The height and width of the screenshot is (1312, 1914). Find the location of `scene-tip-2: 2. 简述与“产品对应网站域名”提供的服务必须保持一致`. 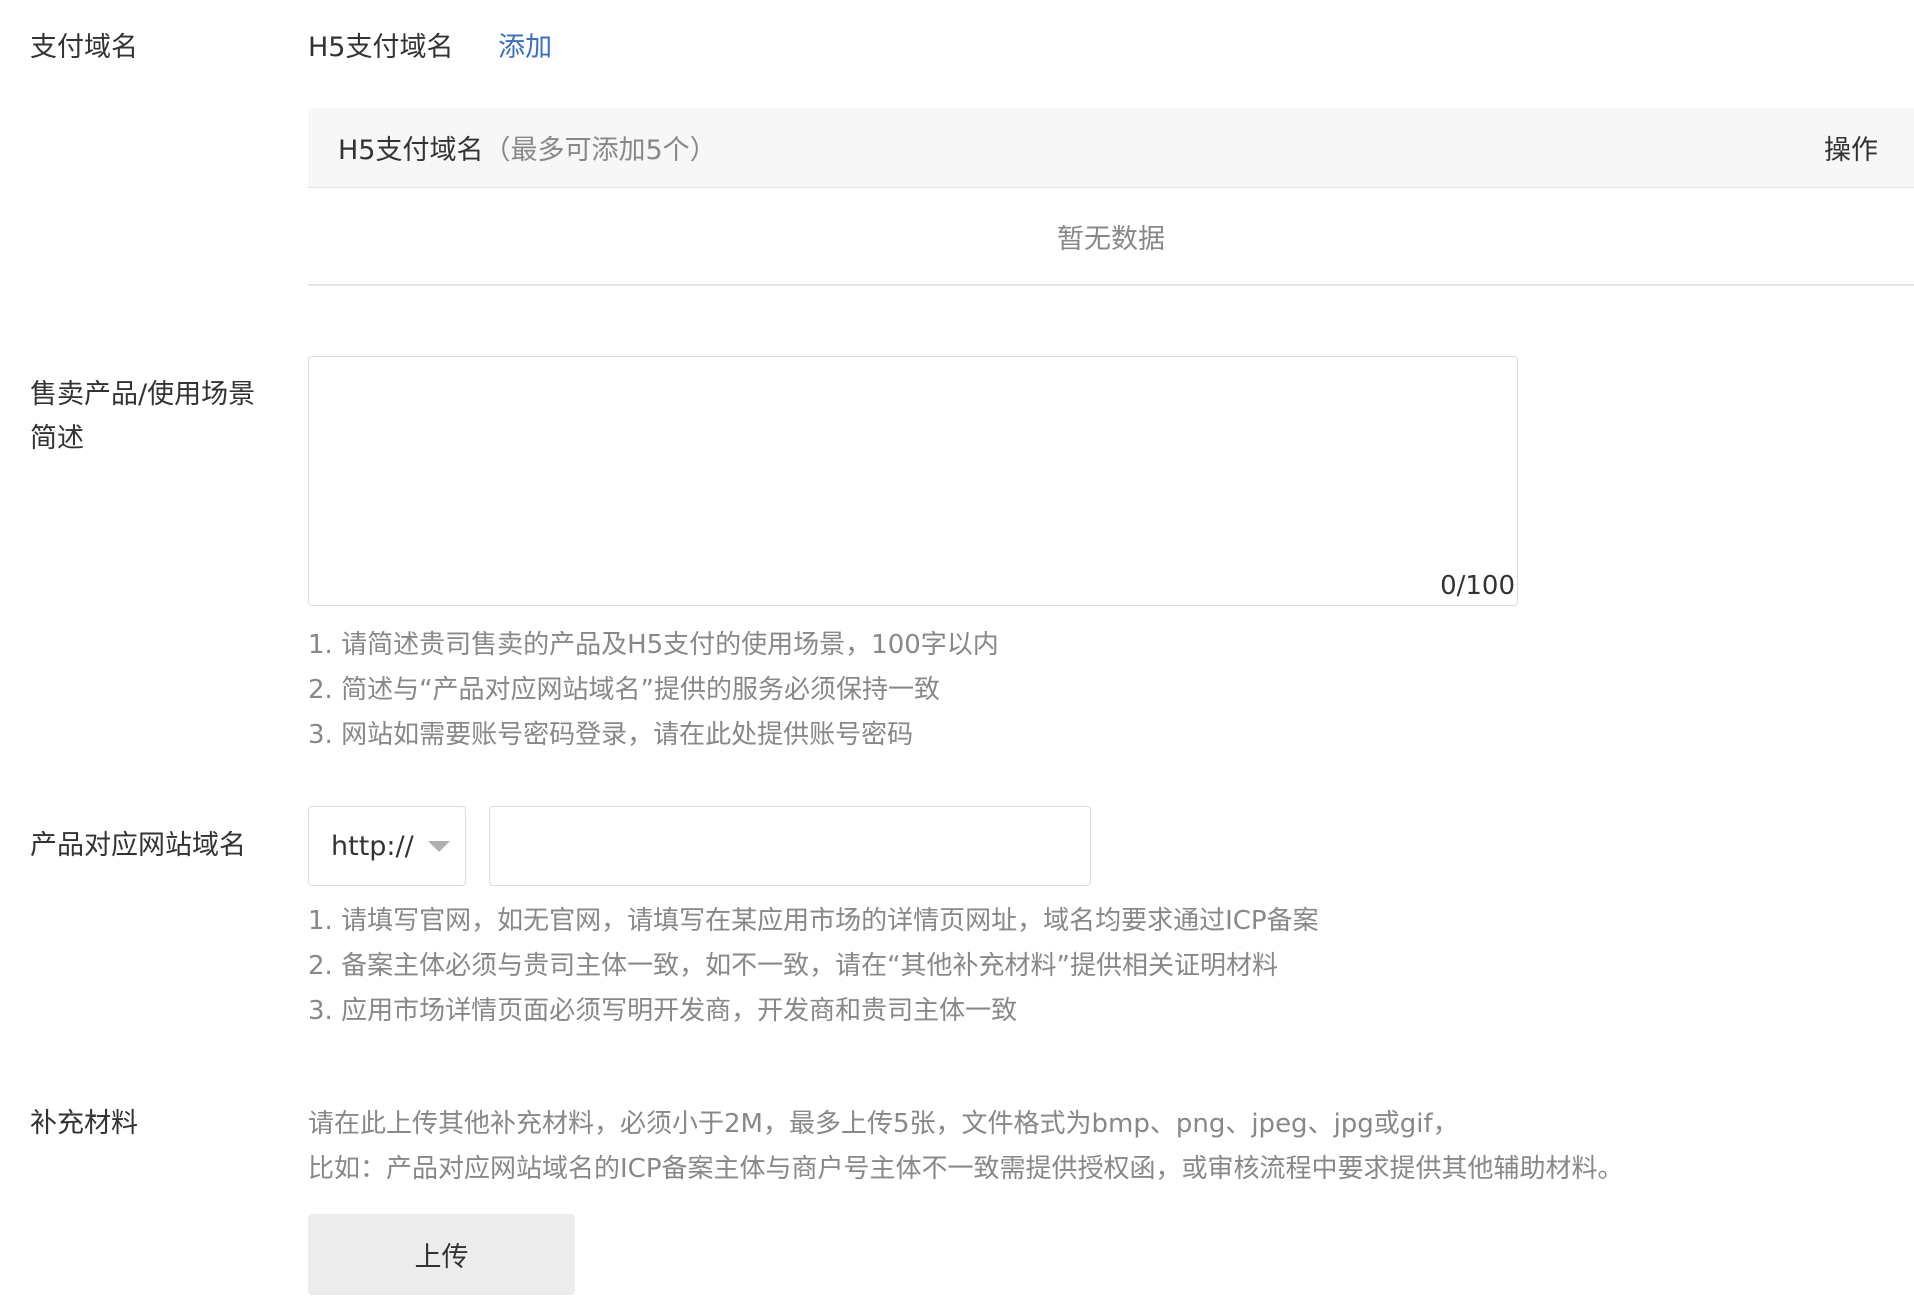

scene-tip-2: 2. 简述与“产品对应网站域名”提供的服务必须保持一致 is located at coordinates (624, 690).